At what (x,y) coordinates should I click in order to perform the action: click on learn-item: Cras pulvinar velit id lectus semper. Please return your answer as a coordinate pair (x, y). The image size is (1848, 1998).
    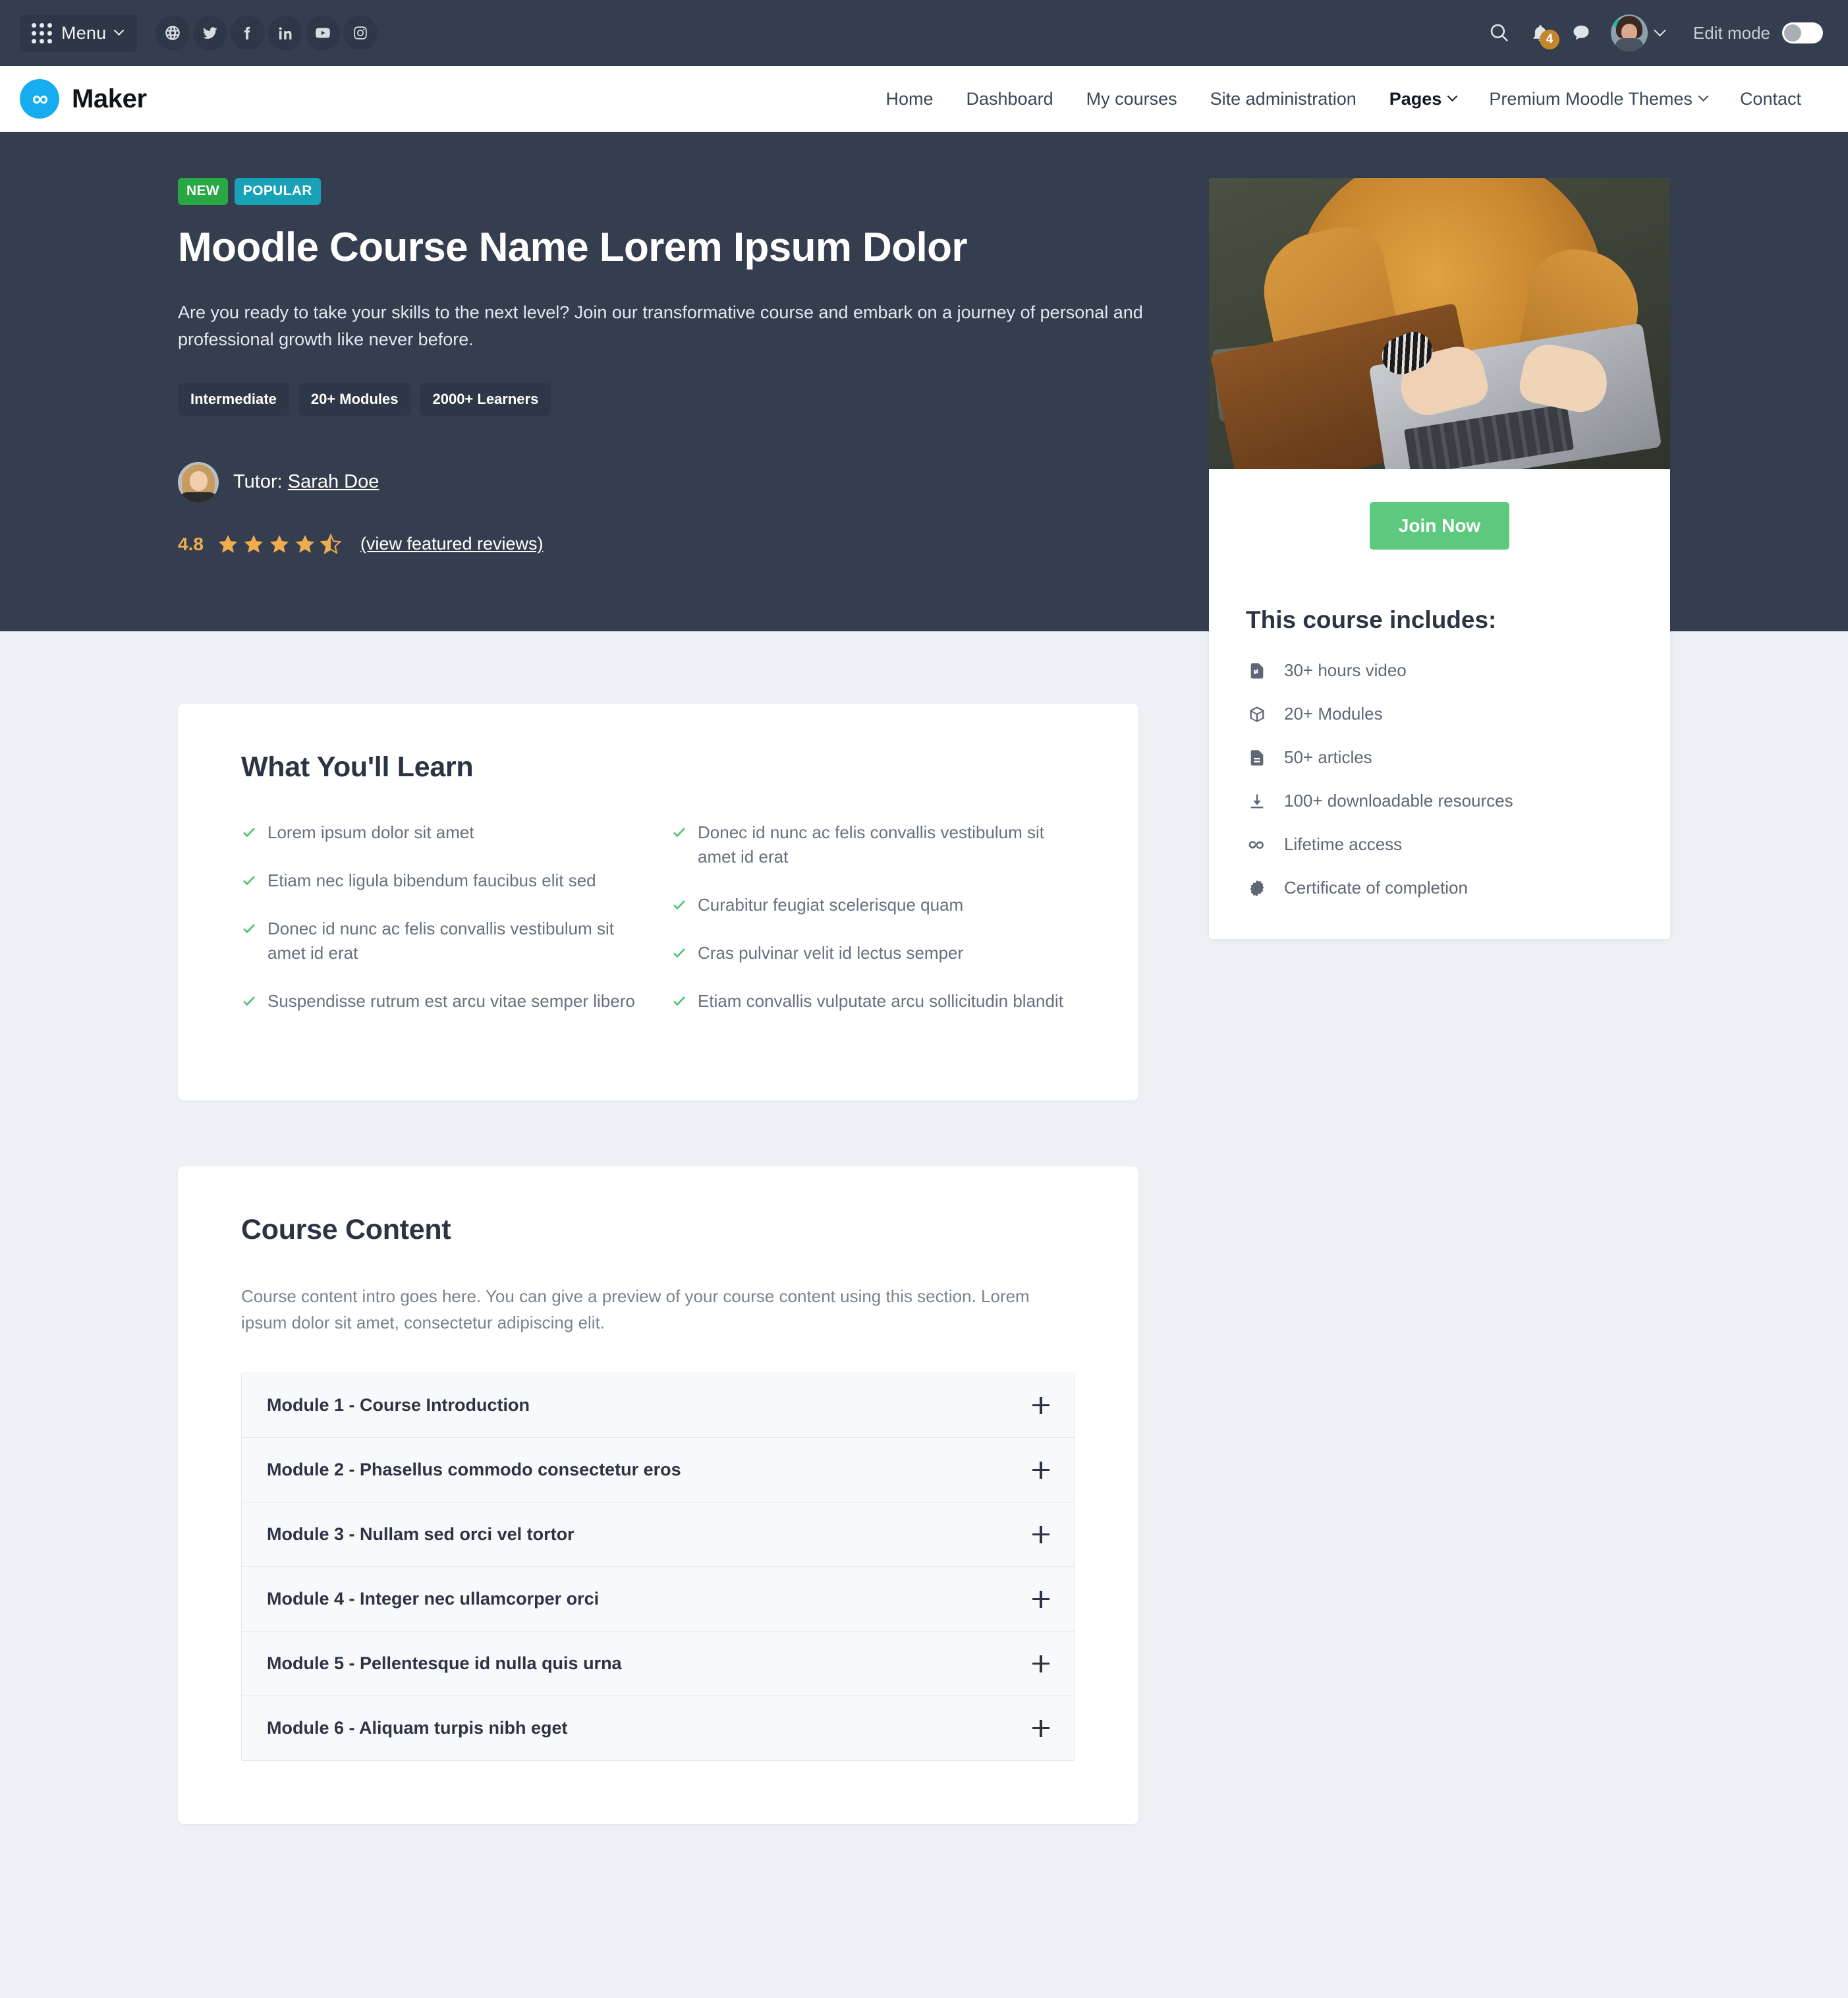
    Looking at the image, I should click on (873, 953).